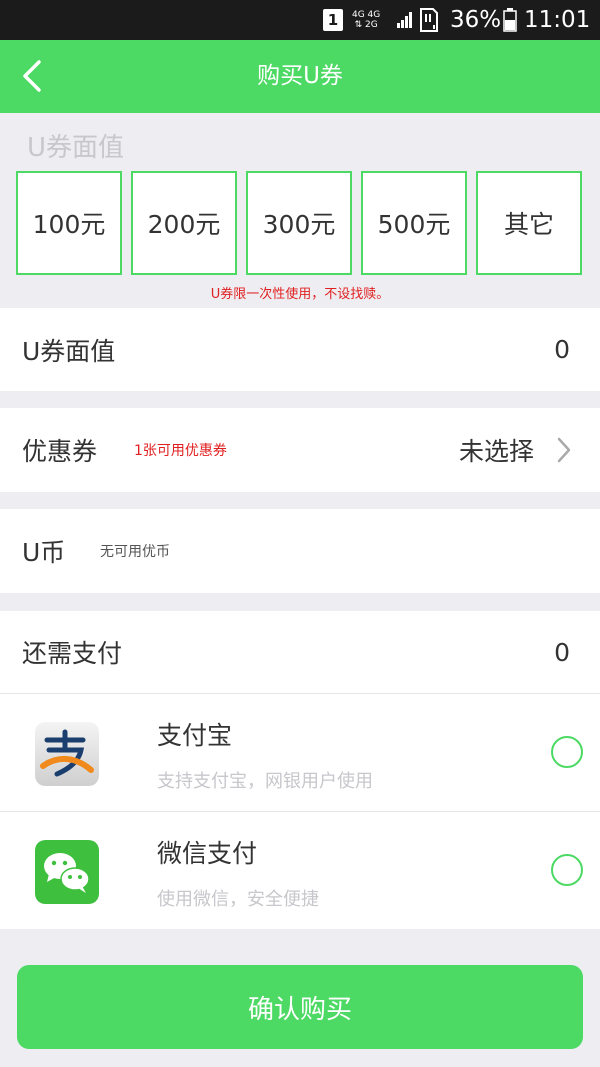 The height and width of the screenshot is (1067, 600). I want to click on network-type-top: 4G 4G, so click(366, 15).